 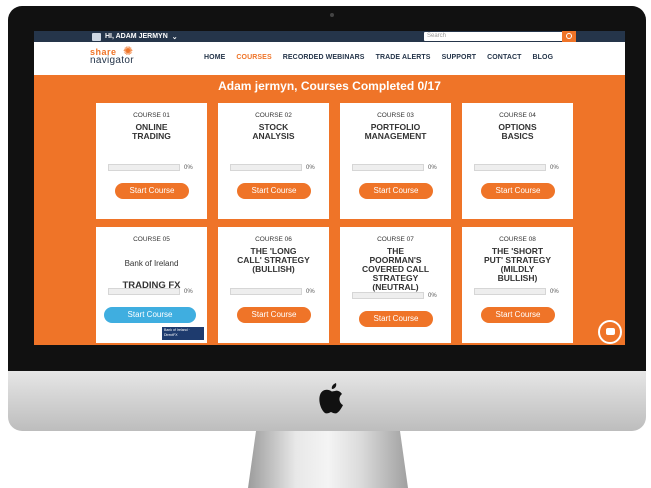 What do you see at coordinates (499, 36) in the screenshot?
I see `search-input: Search` at bounding box center [499, 36].